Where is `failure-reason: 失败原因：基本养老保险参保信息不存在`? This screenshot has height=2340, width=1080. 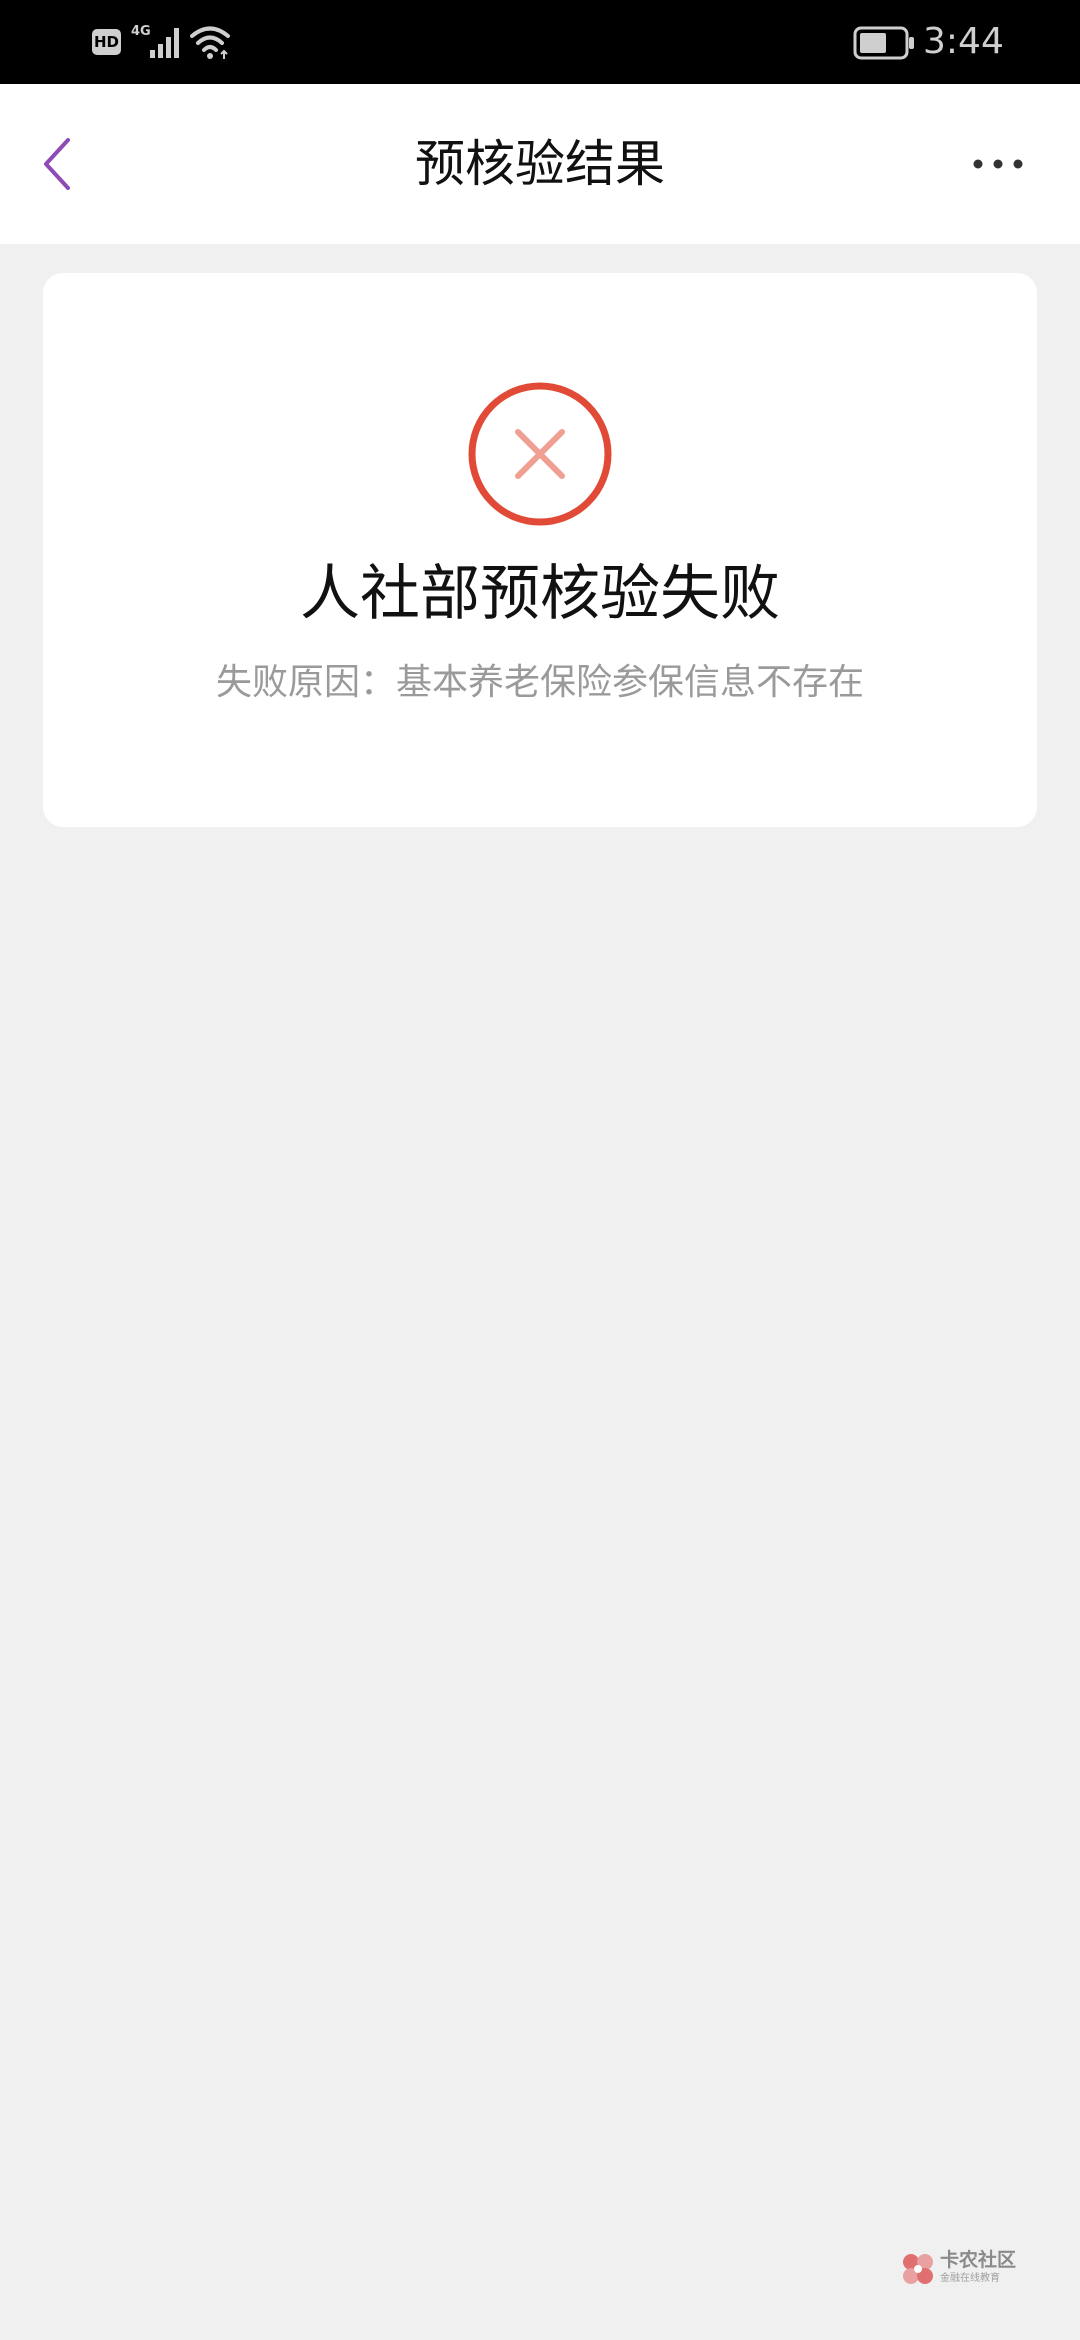 failure-reason: 失败原因：基本养老保险参保信息不存在 is located at coordinates (539, 682).